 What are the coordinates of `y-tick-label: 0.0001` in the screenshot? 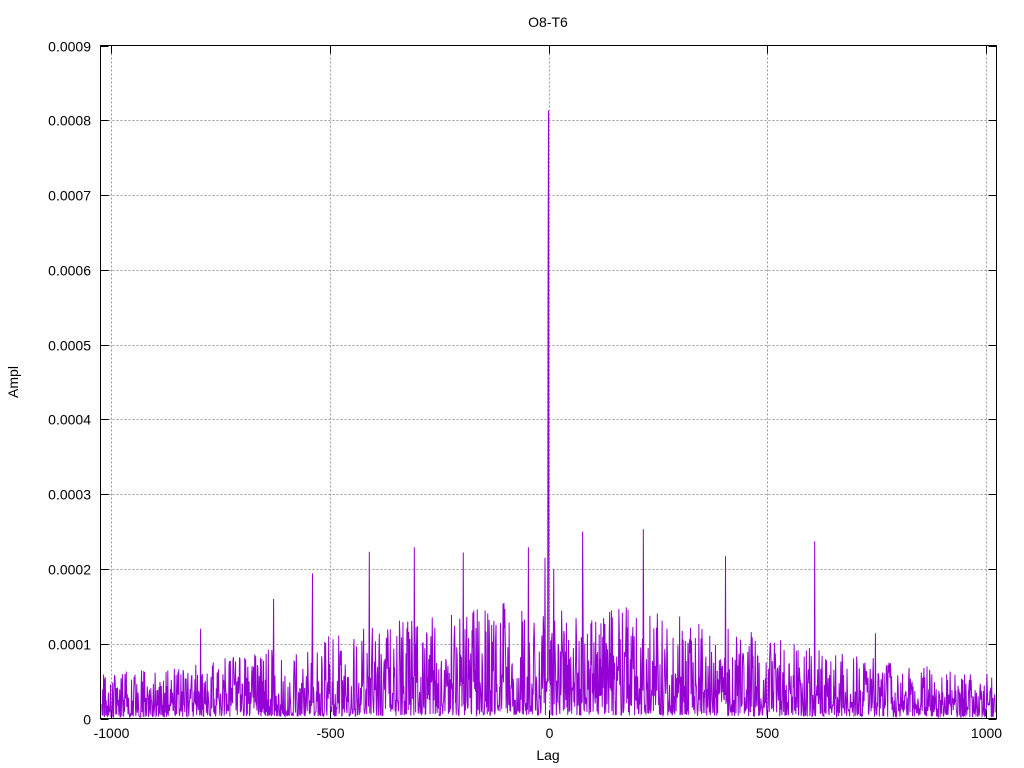 It's located at (69, 645).